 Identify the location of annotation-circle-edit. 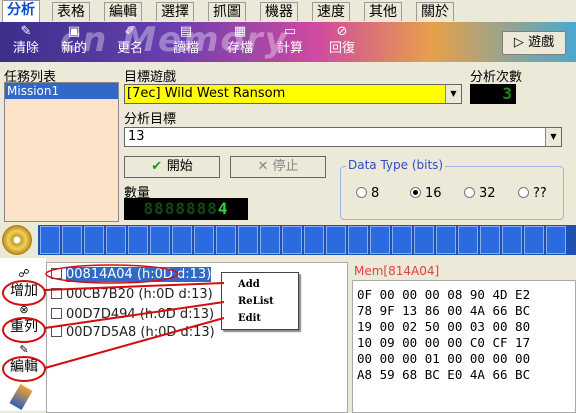
(24, 369).